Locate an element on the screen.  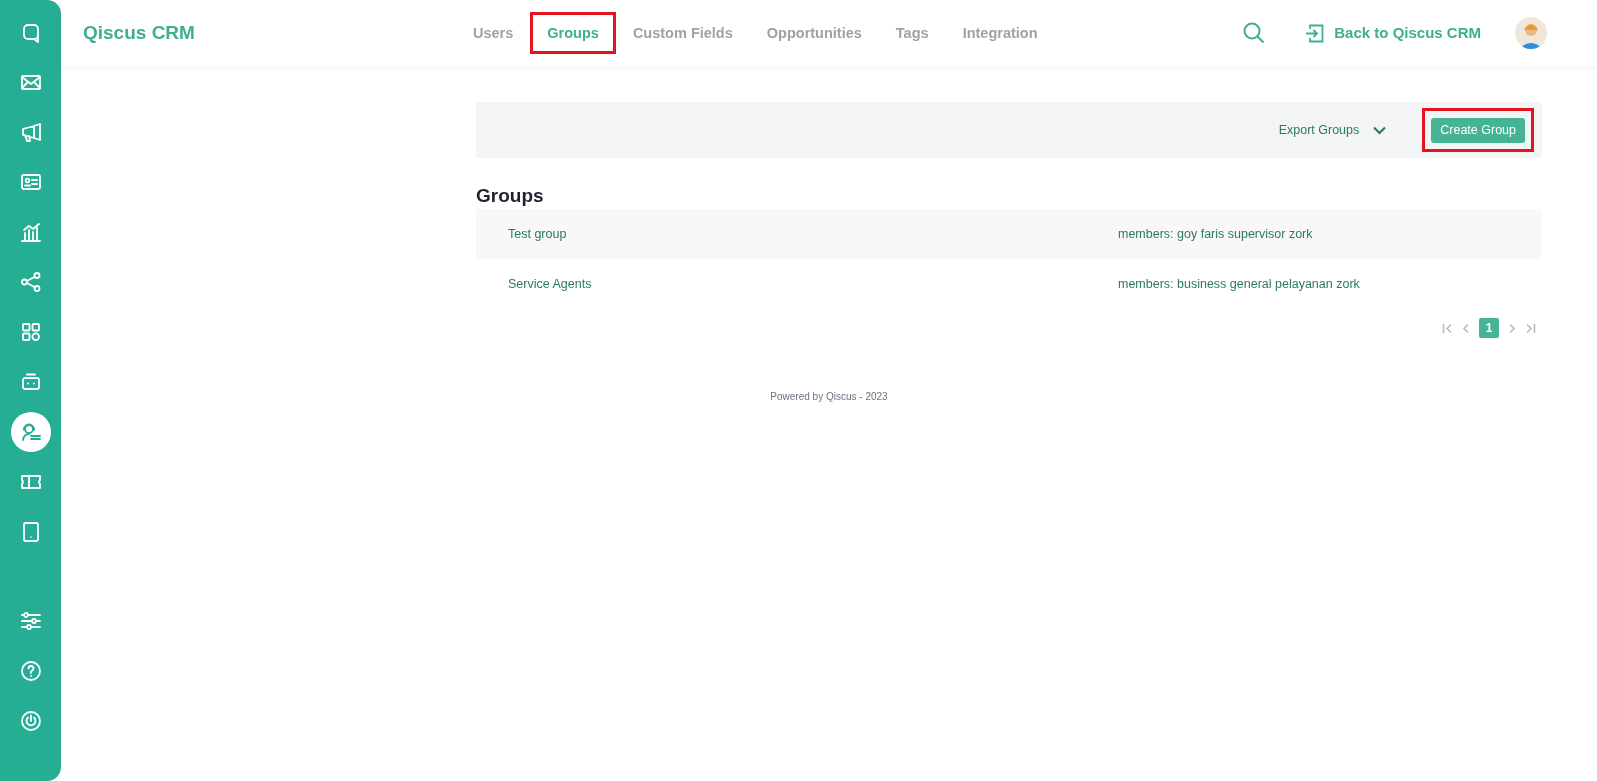
create-group-button: Create Group is located at coordinates (1478, 130).